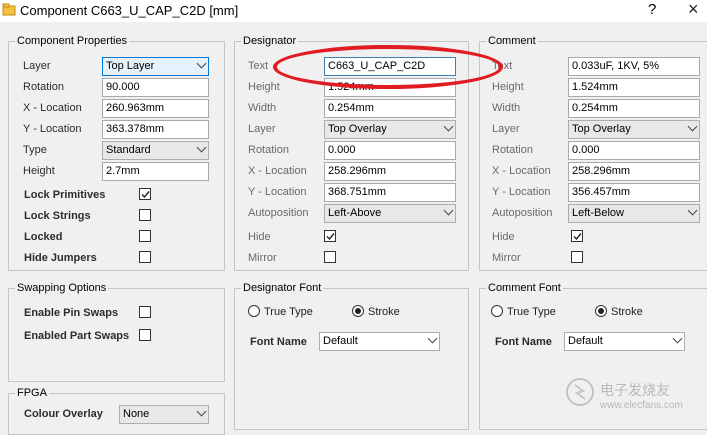 The height and width of the screenshot is (435, 707). What do you see at coordinates (277, 171) in the screenshot?
I see `des-x-location-label: X - Location` at bounding box center [277, 171].